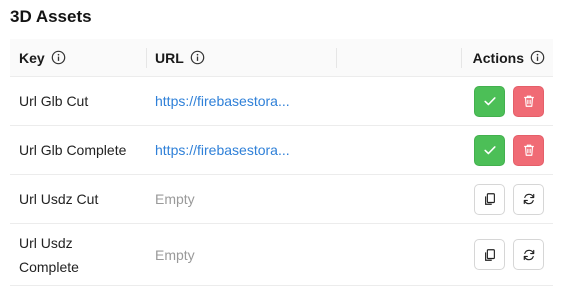  I want to click on key-line-1: Url Usdz, so click(46, 242).